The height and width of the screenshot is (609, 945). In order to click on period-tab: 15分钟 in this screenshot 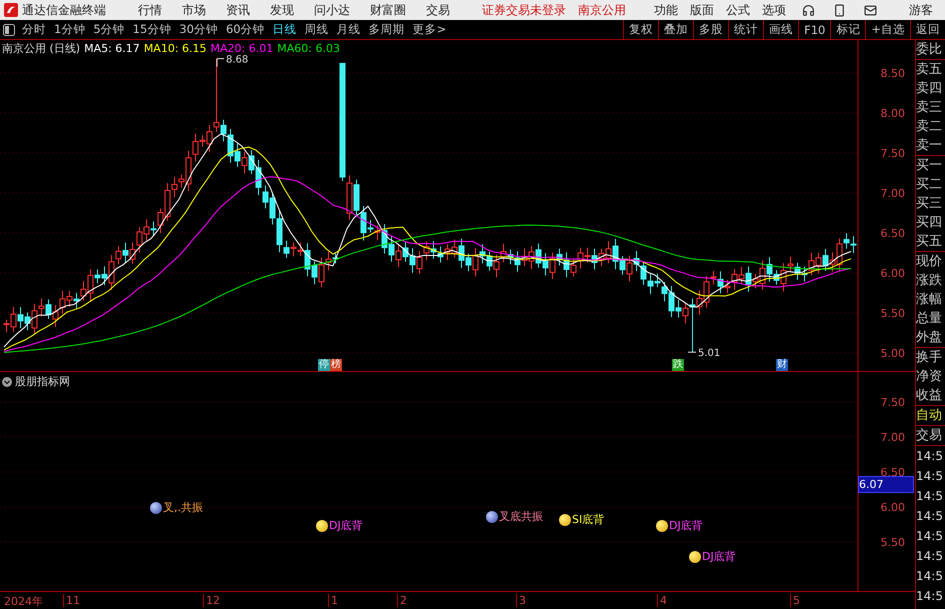, I will do `click(152, 29)`.